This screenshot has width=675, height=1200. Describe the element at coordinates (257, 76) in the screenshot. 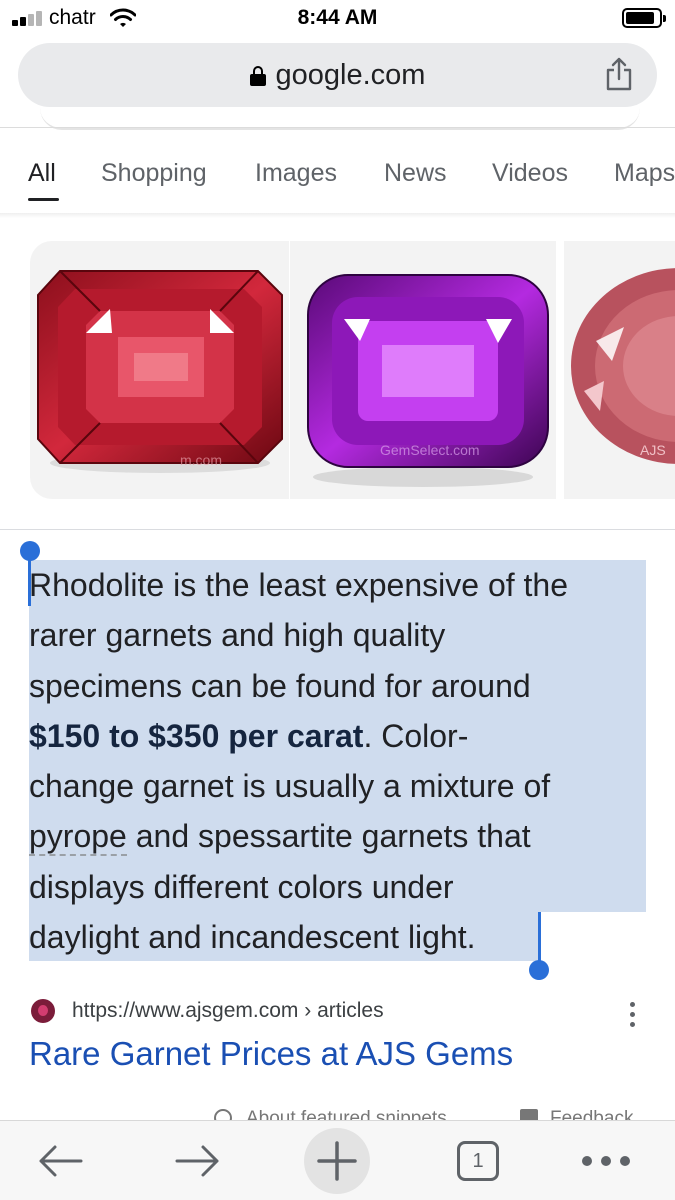

I see `lock-icon` at that location.